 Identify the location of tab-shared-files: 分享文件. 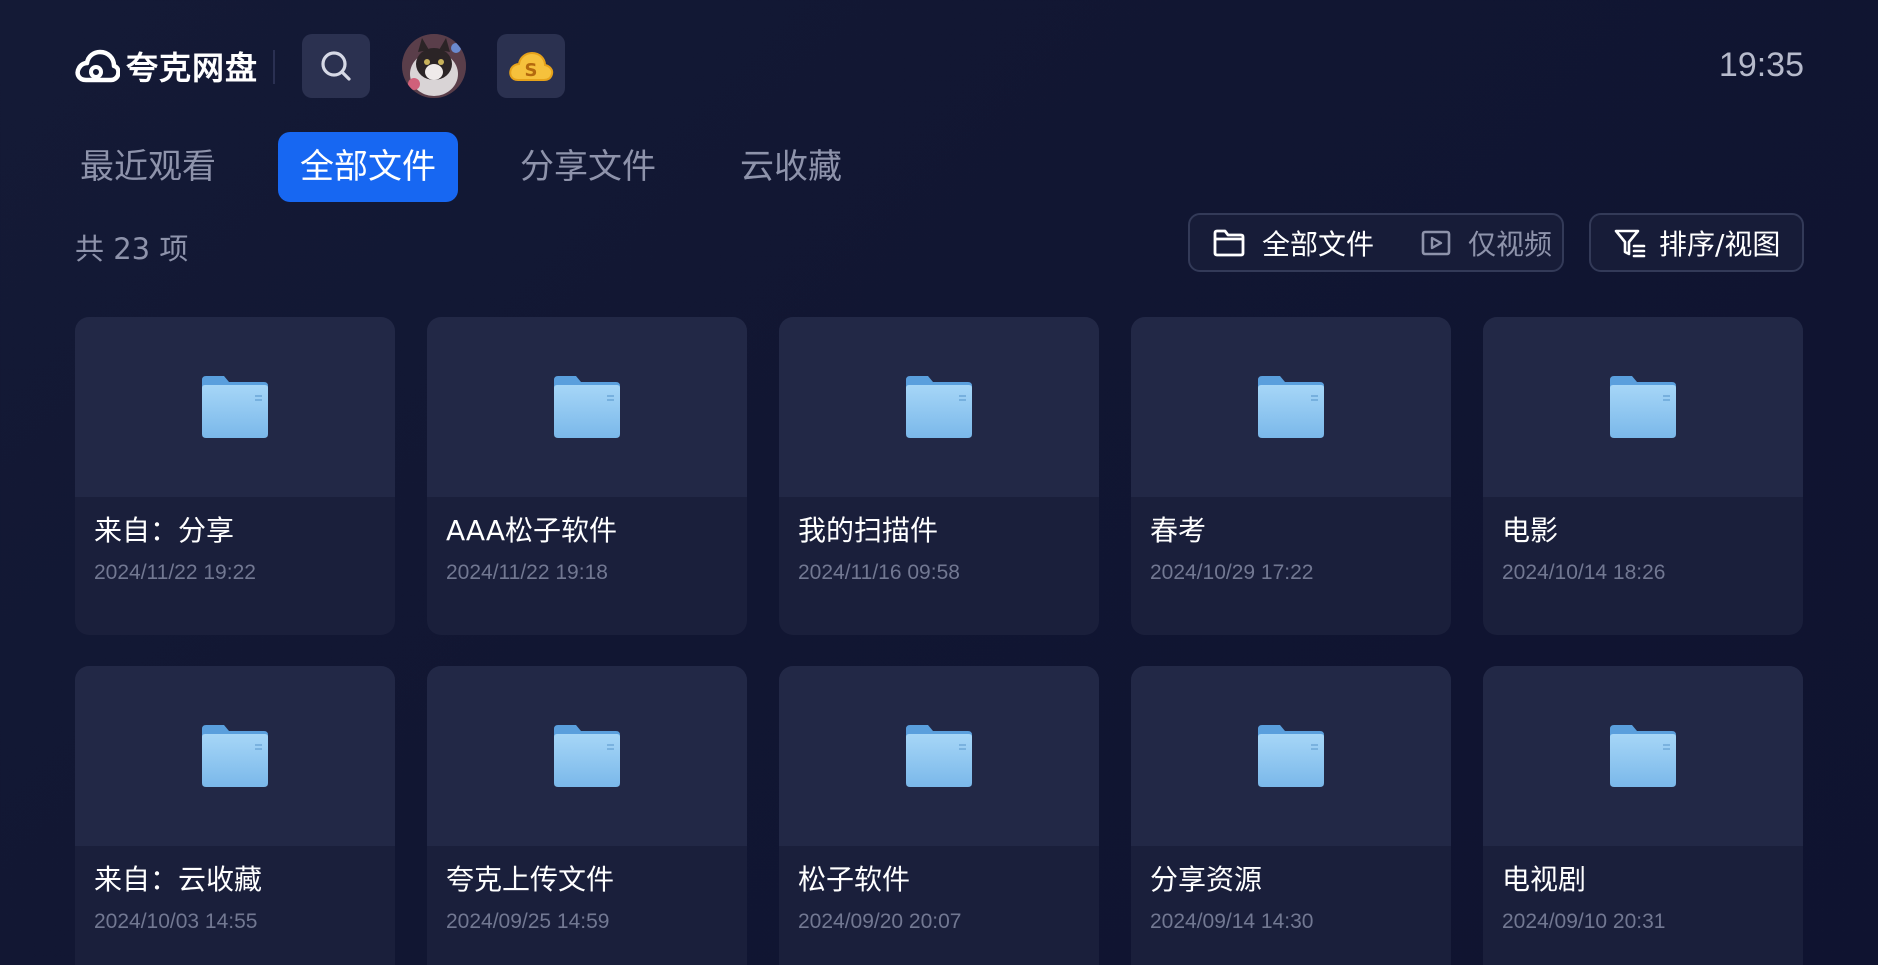
(588, 167).